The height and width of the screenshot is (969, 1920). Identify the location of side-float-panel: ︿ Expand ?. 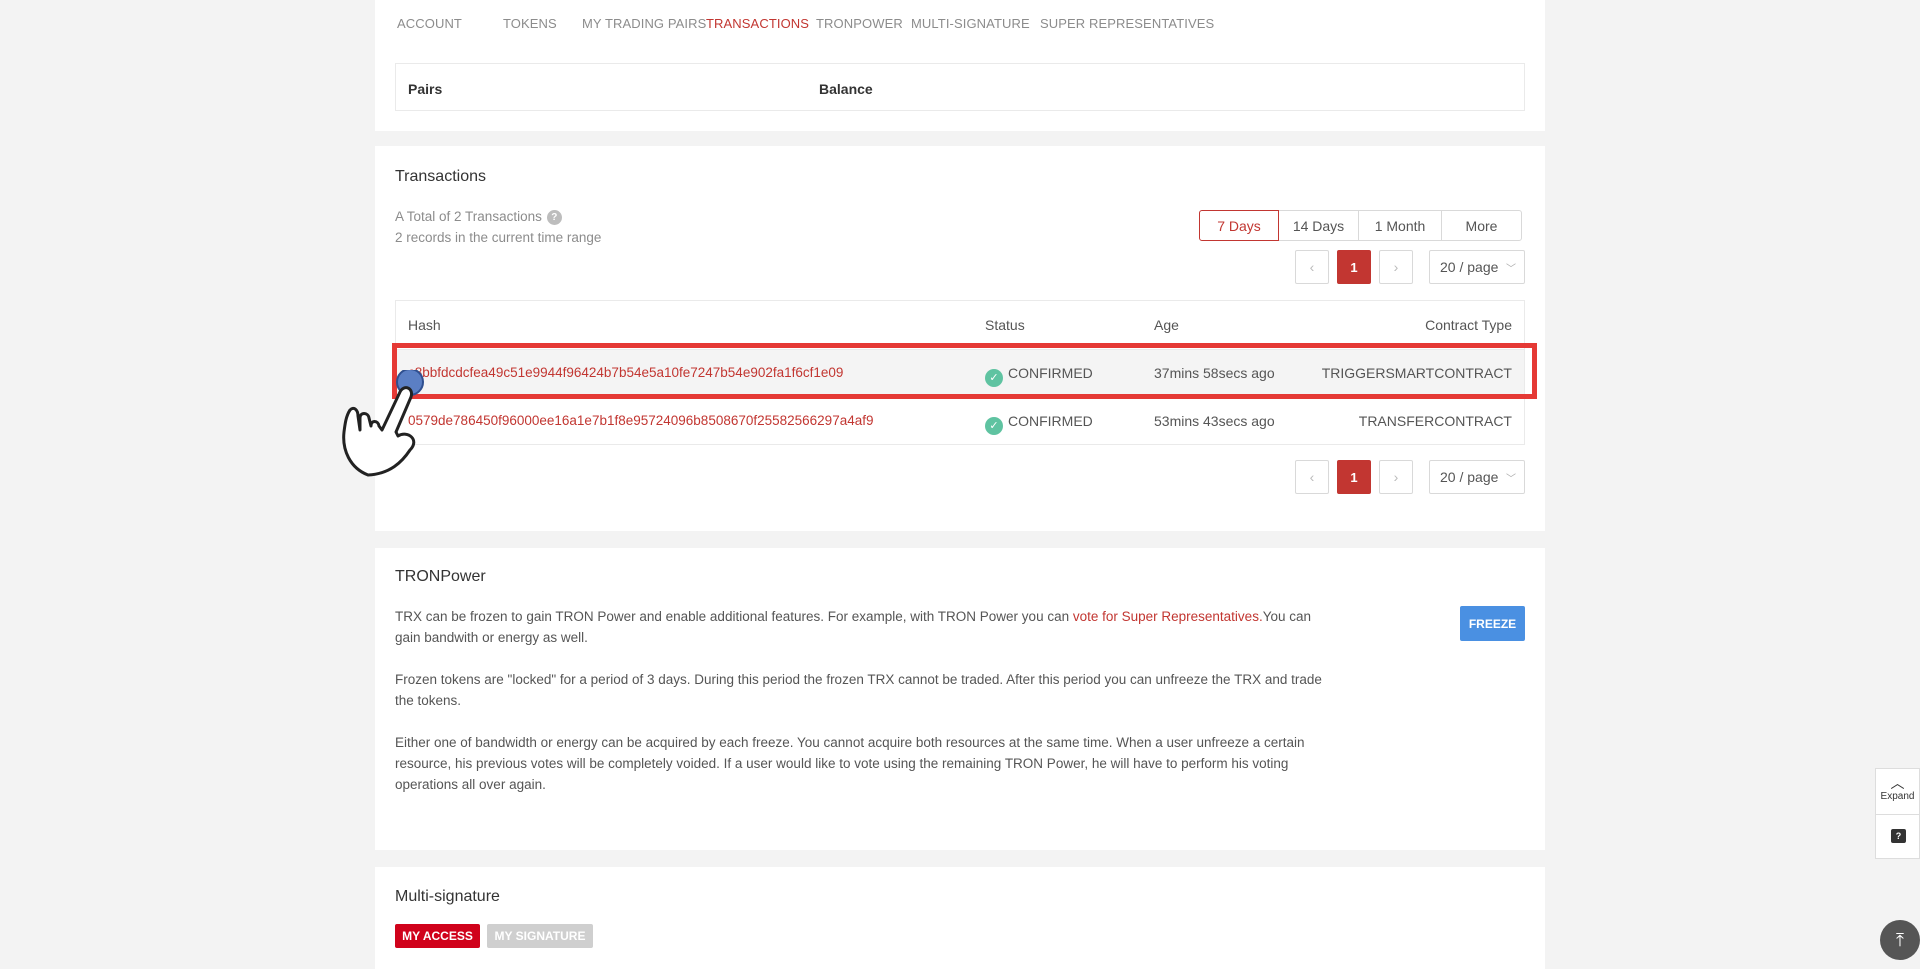
(1897, 813).